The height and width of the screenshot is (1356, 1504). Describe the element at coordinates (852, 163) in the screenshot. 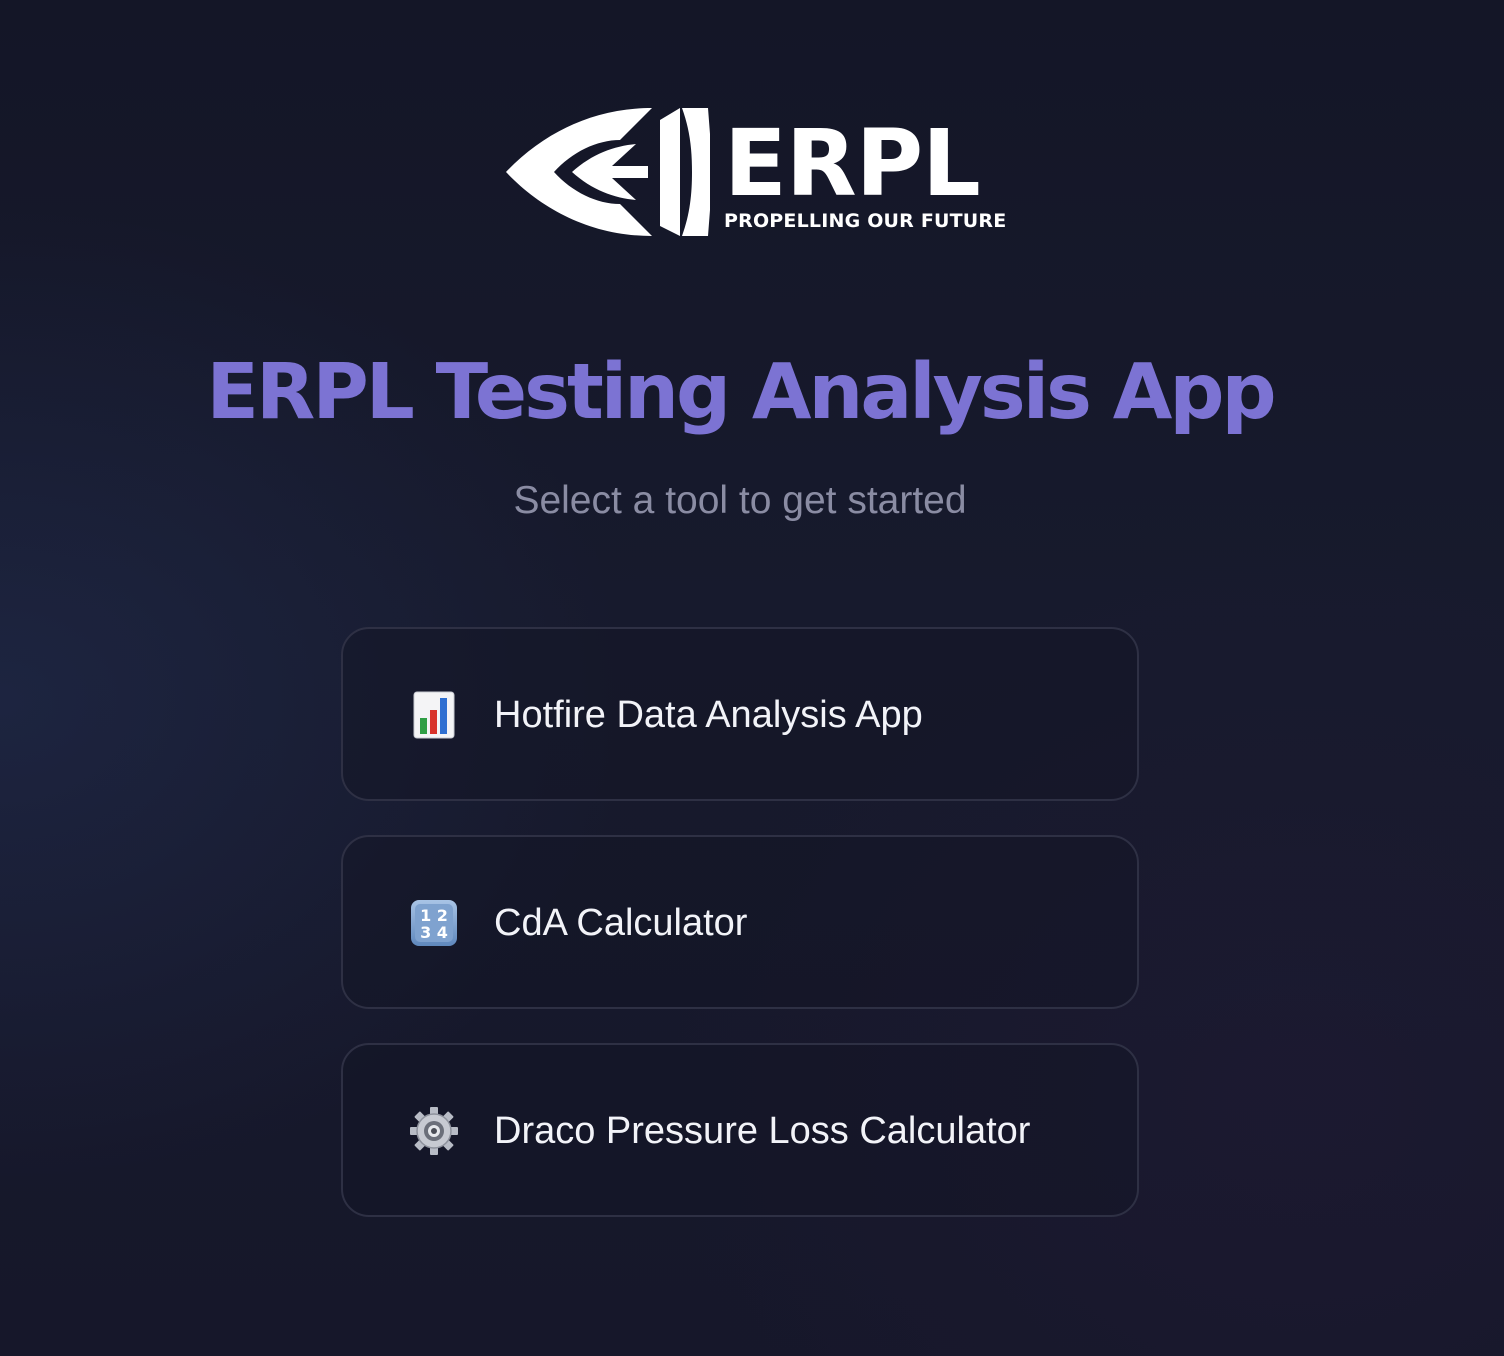

I see `logo-wordmark: ERPL` at that location.